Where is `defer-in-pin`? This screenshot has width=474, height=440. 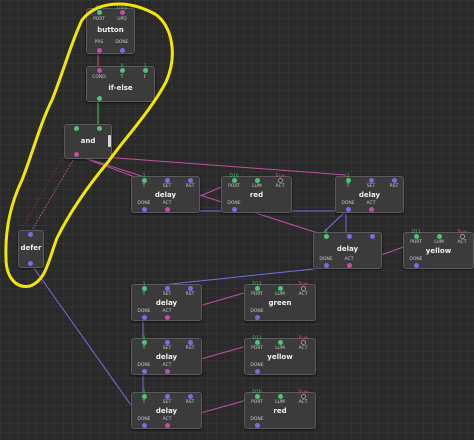 defer-in-pin is located at coordinates (30, 234).